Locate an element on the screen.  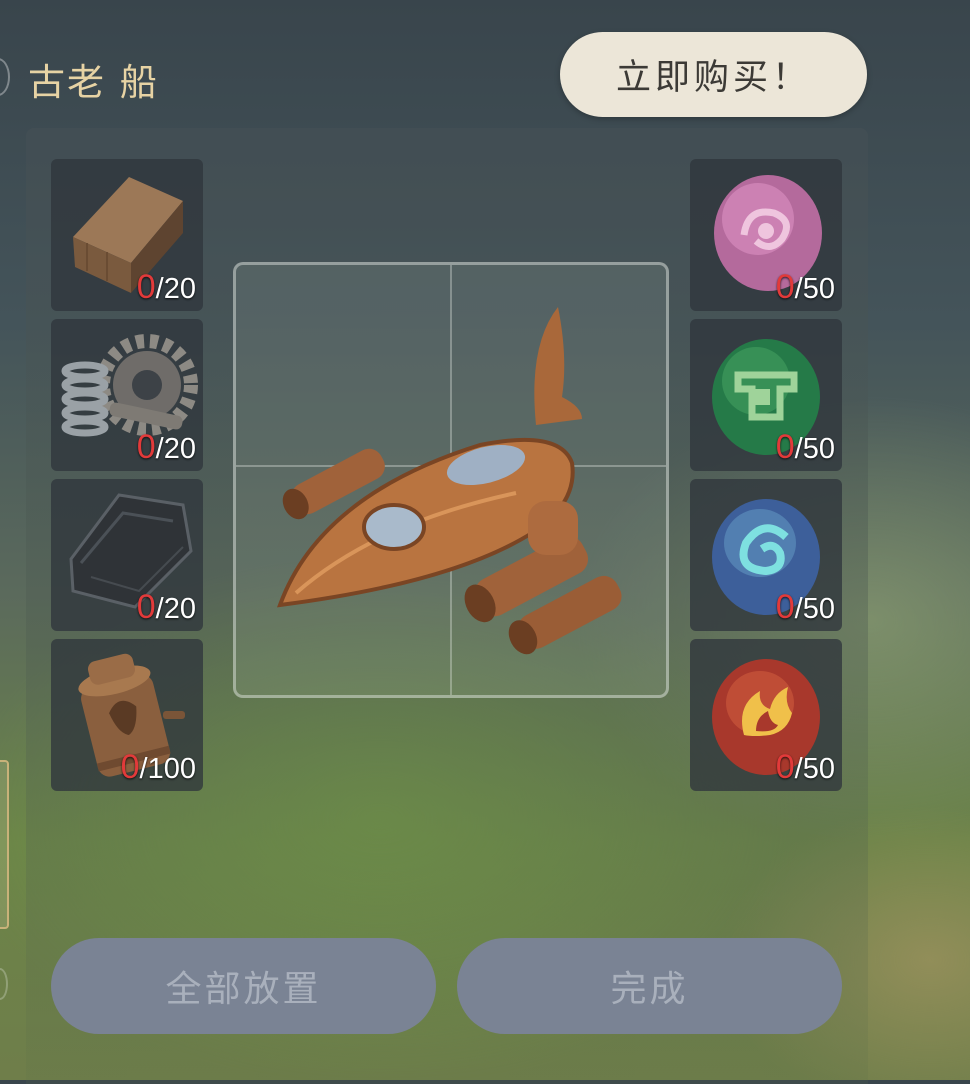
page-title: 古老 船 is located at coordinates (93, 82).